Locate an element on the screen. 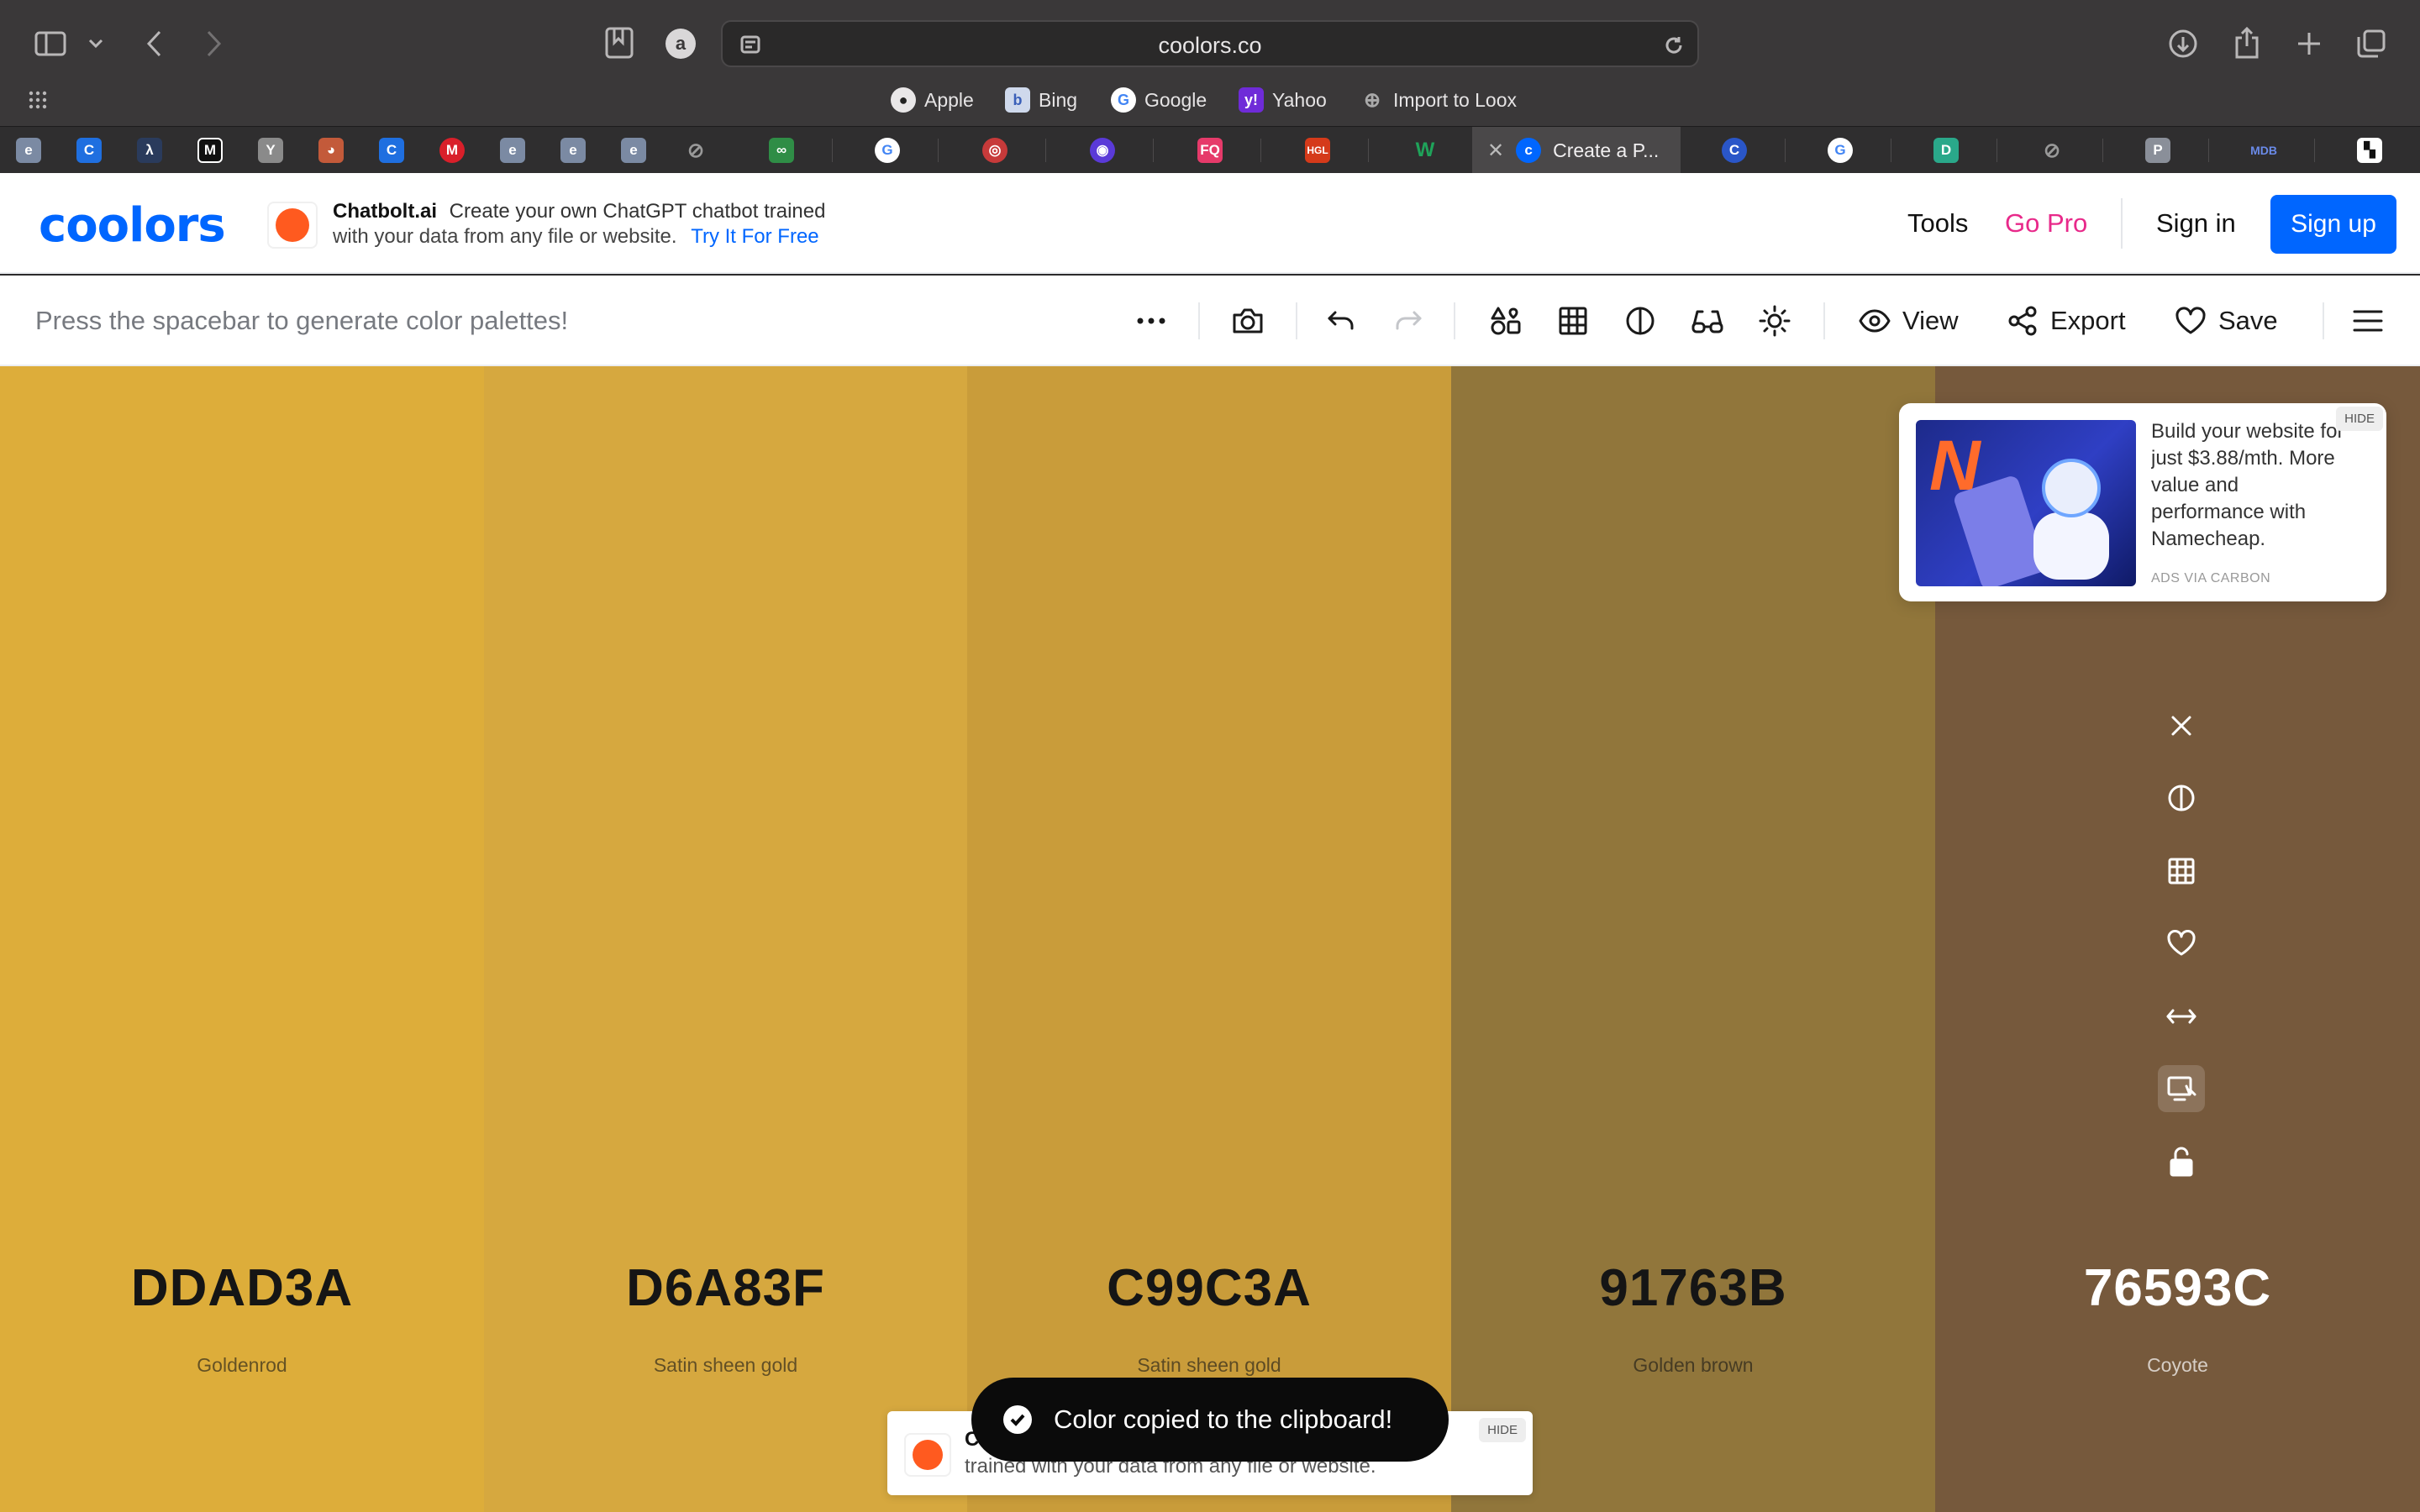 The width and height of the screenshot is (2420, 1512). camera-icon is located at coordinates (1247, 320).